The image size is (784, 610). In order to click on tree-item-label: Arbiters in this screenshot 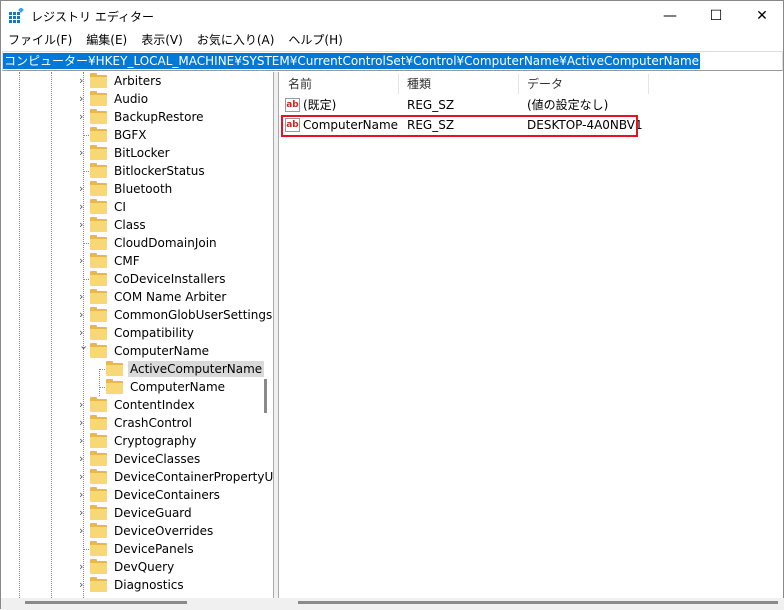, I will do `click(138, 81)`.